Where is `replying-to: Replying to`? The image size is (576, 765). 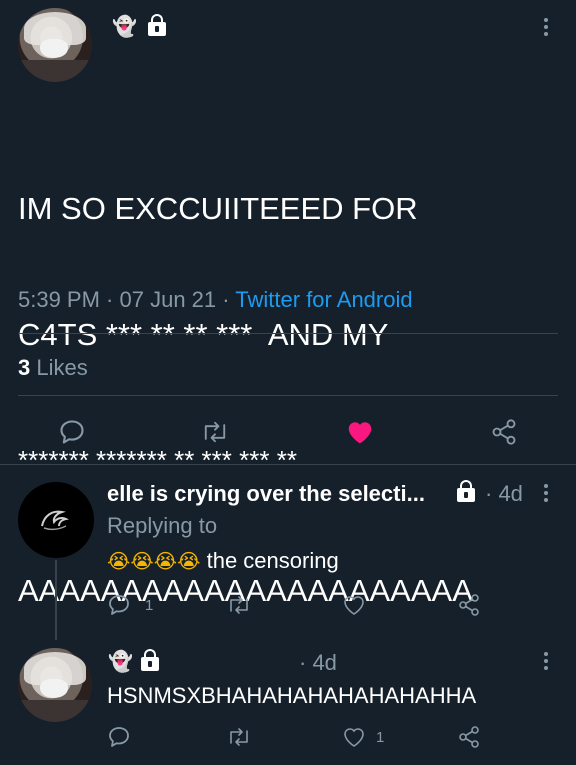
replying-to: Replying to is located at coordinates (162, 525).